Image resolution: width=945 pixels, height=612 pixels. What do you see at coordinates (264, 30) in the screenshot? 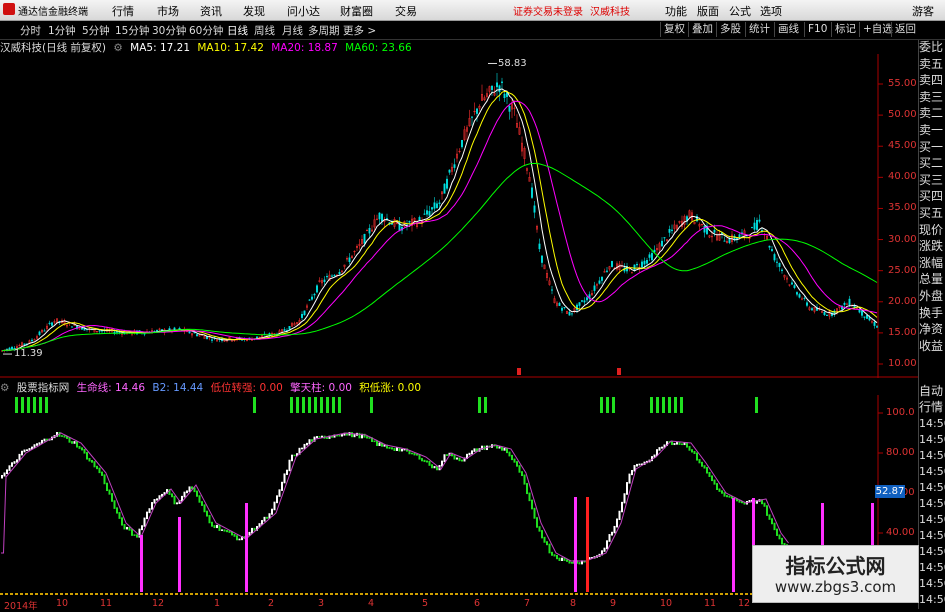
I see `period-weekly: 周线` at bounding box center [264, 30].